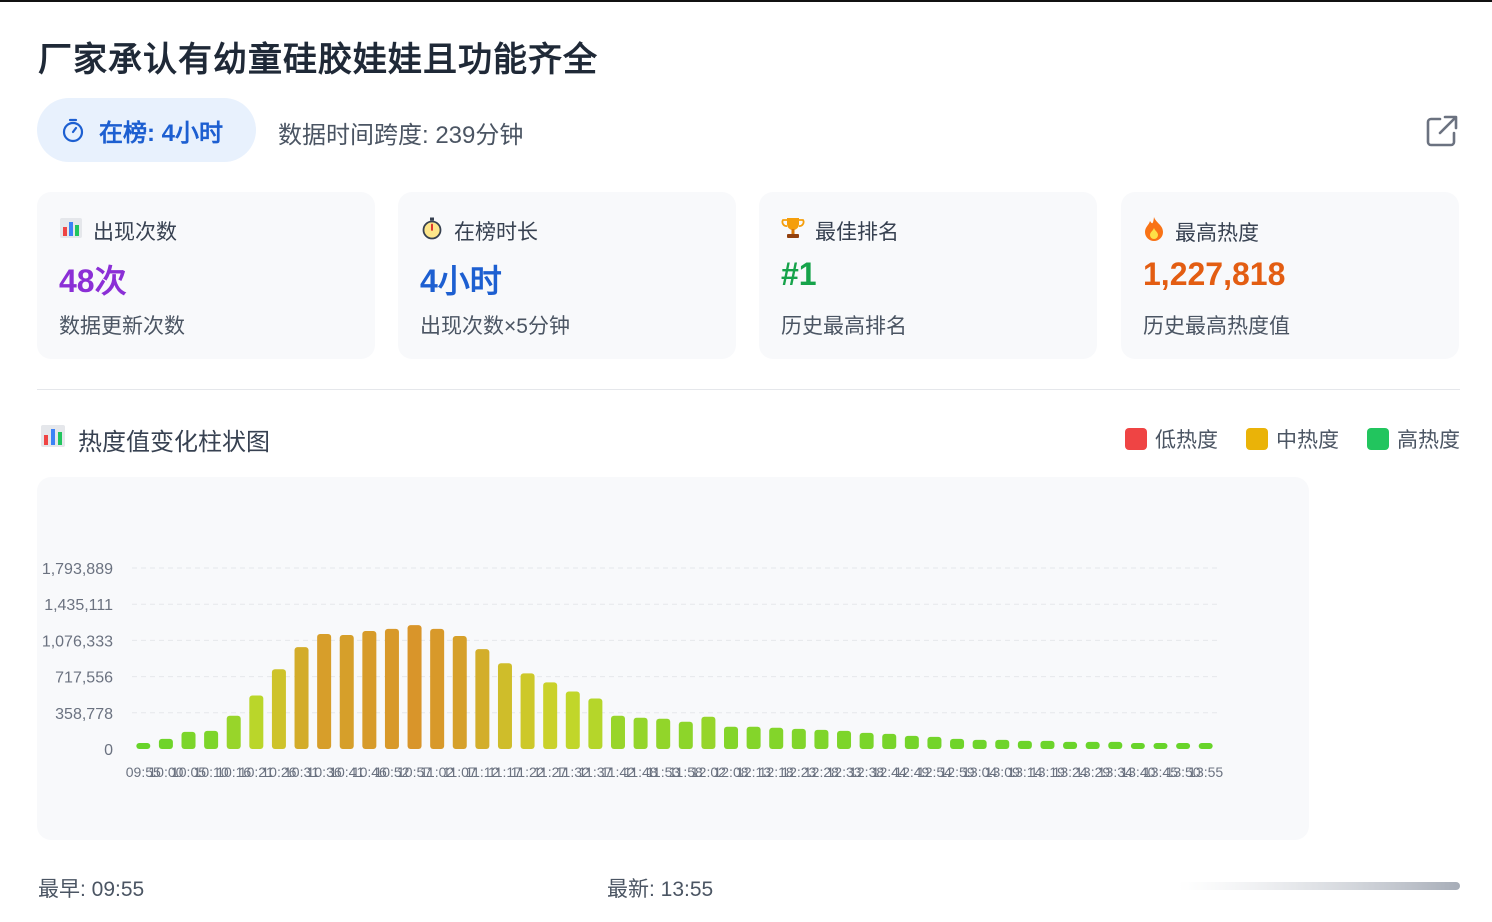 This screenshot has width=1492, height=922. Describe the element at coordinates (77, 641) in the screenshot. I see `y-tick-label: 1,076,333` at that location.